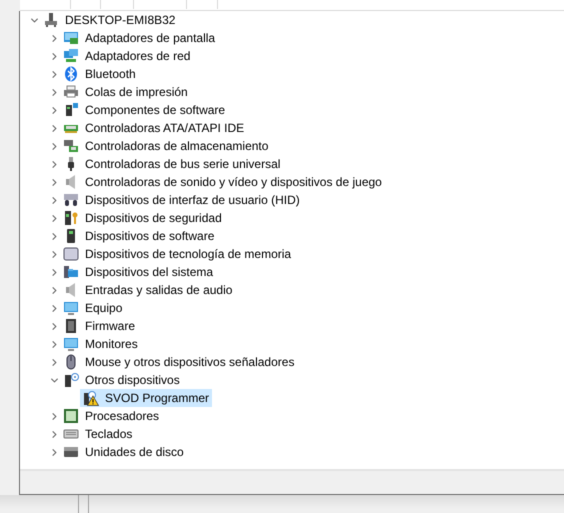 The height and width of the screenshot is (513, 564). What do you see at coordinates (111, 416) in the screenshot?
I see `tree-item: Procesadores` at bounding box center [111, 416].